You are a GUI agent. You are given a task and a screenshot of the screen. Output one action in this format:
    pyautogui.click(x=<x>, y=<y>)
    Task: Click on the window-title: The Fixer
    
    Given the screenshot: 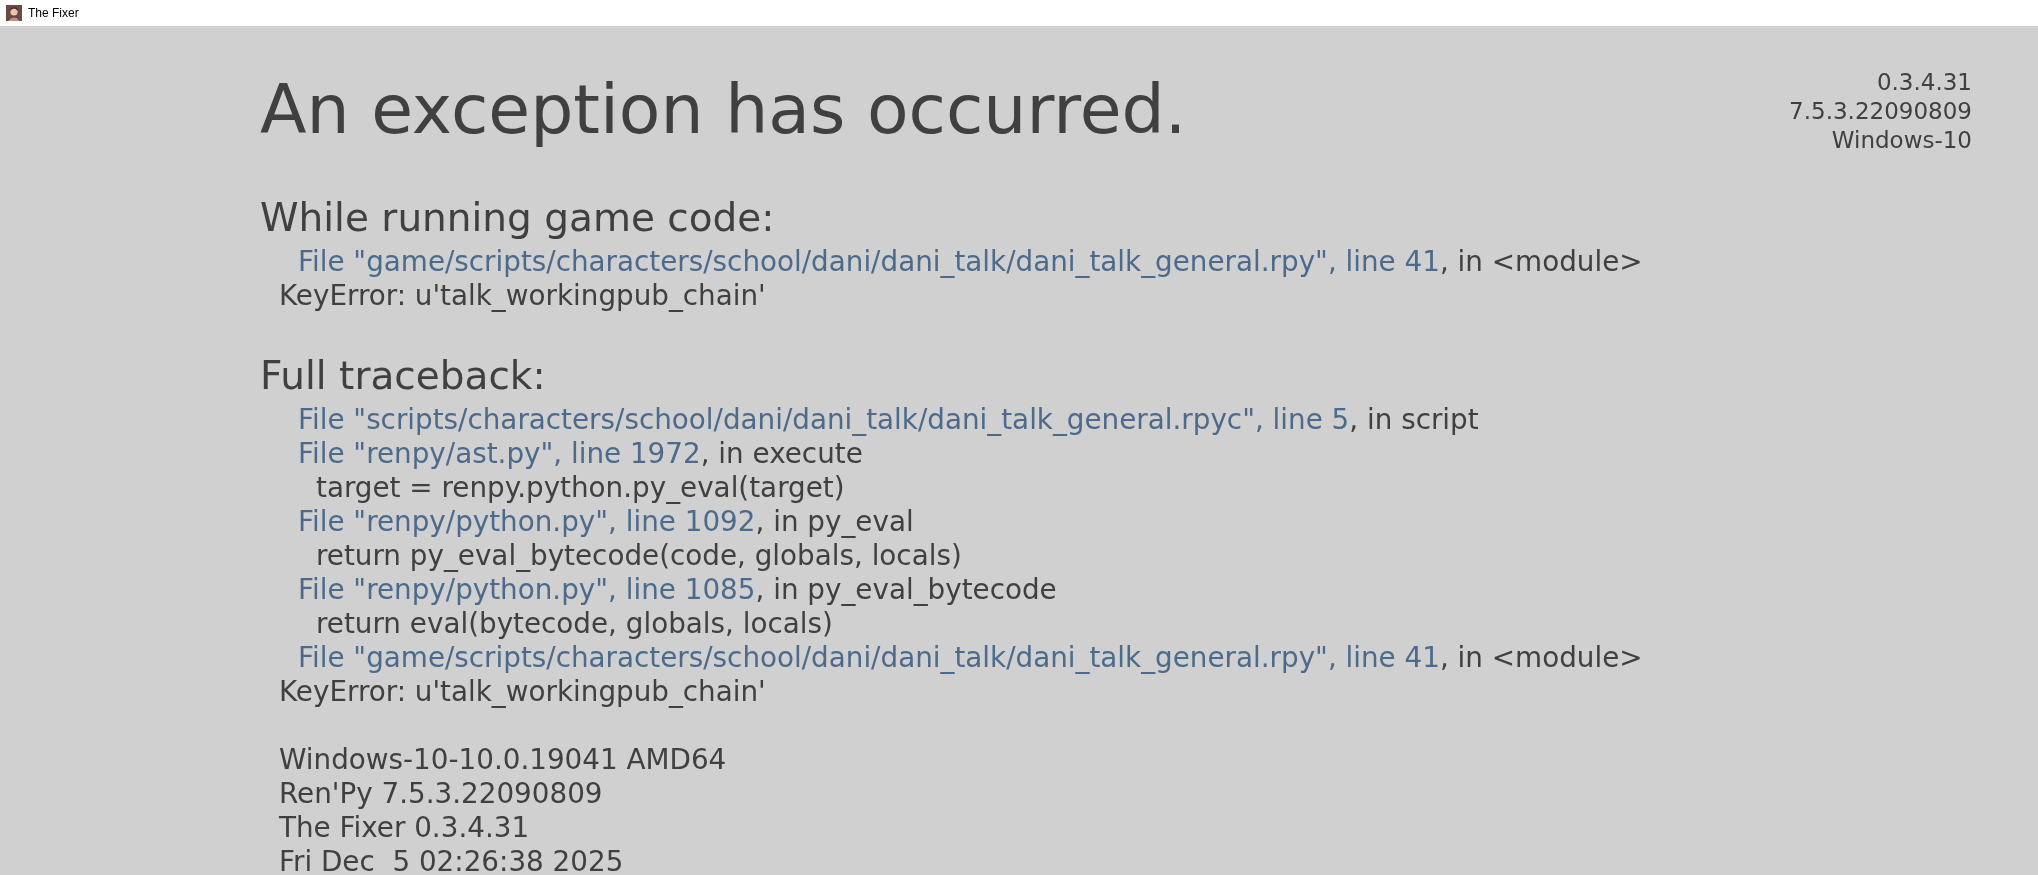 What is the action you would take?
    pyautogui.click(x=53, y=13)
    